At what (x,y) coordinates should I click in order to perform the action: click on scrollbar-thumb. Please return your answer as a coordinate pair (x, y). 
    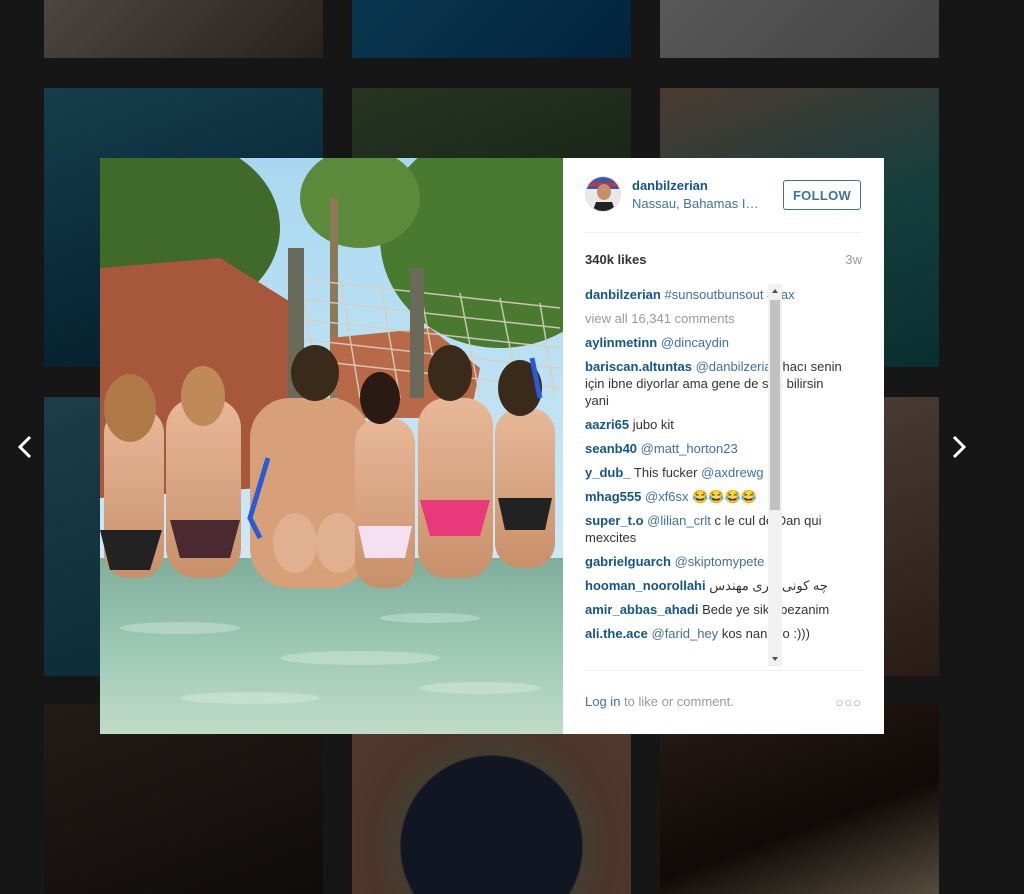
    Looking at the image, I should click on (775, 405).